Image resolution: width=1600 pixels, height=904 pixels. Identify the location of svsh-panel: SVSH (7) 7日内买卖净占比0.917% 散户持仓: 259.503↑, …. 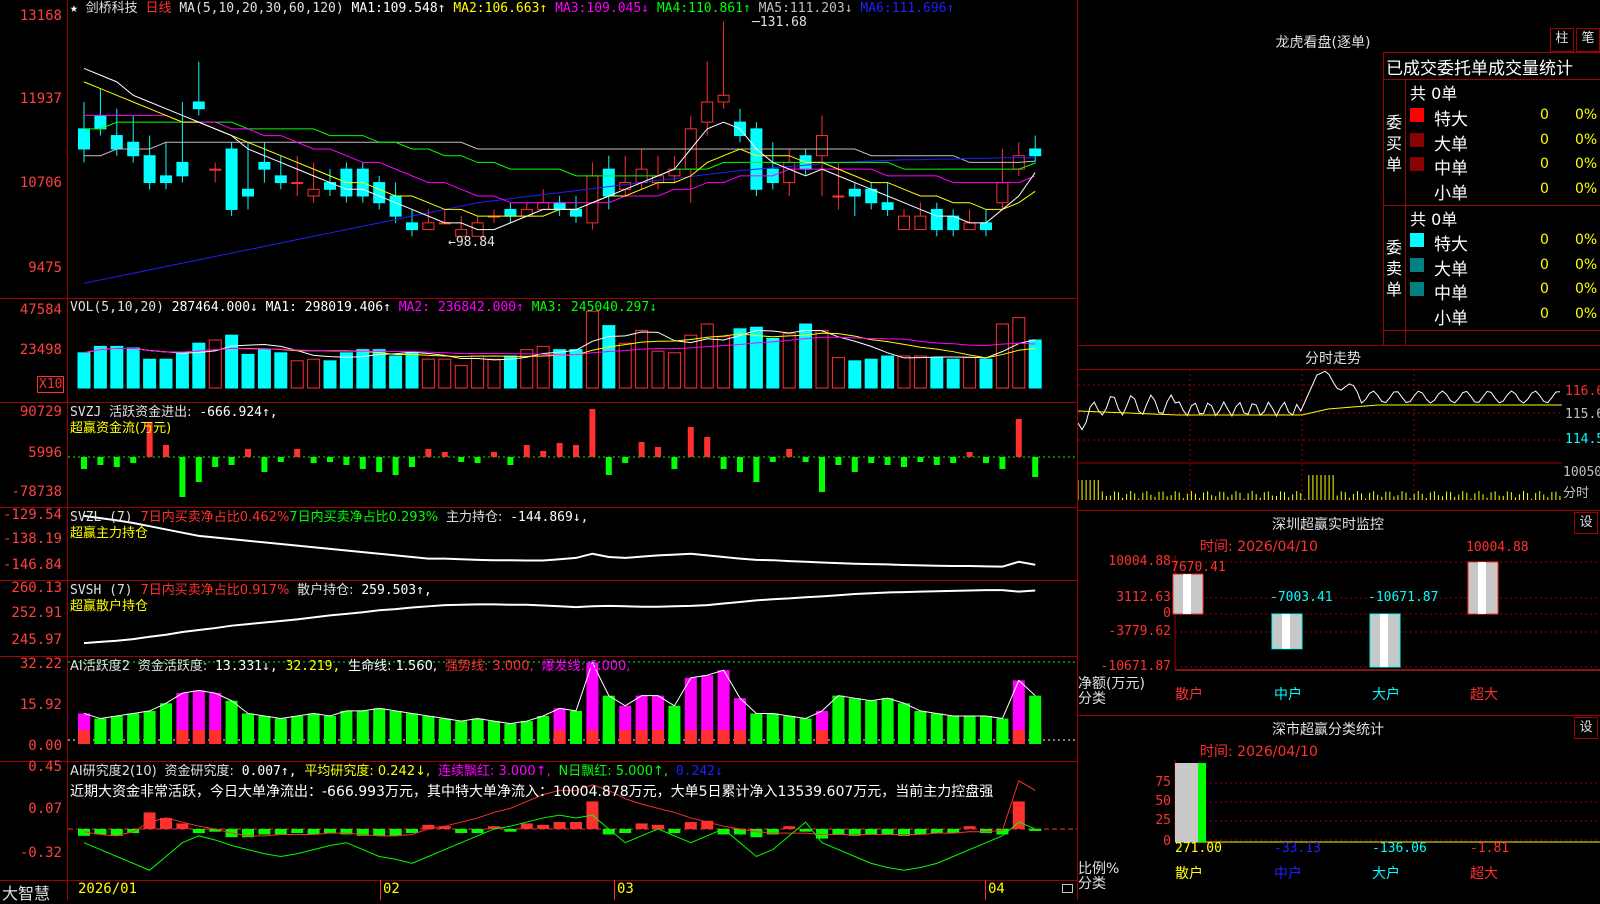
(538, 618).